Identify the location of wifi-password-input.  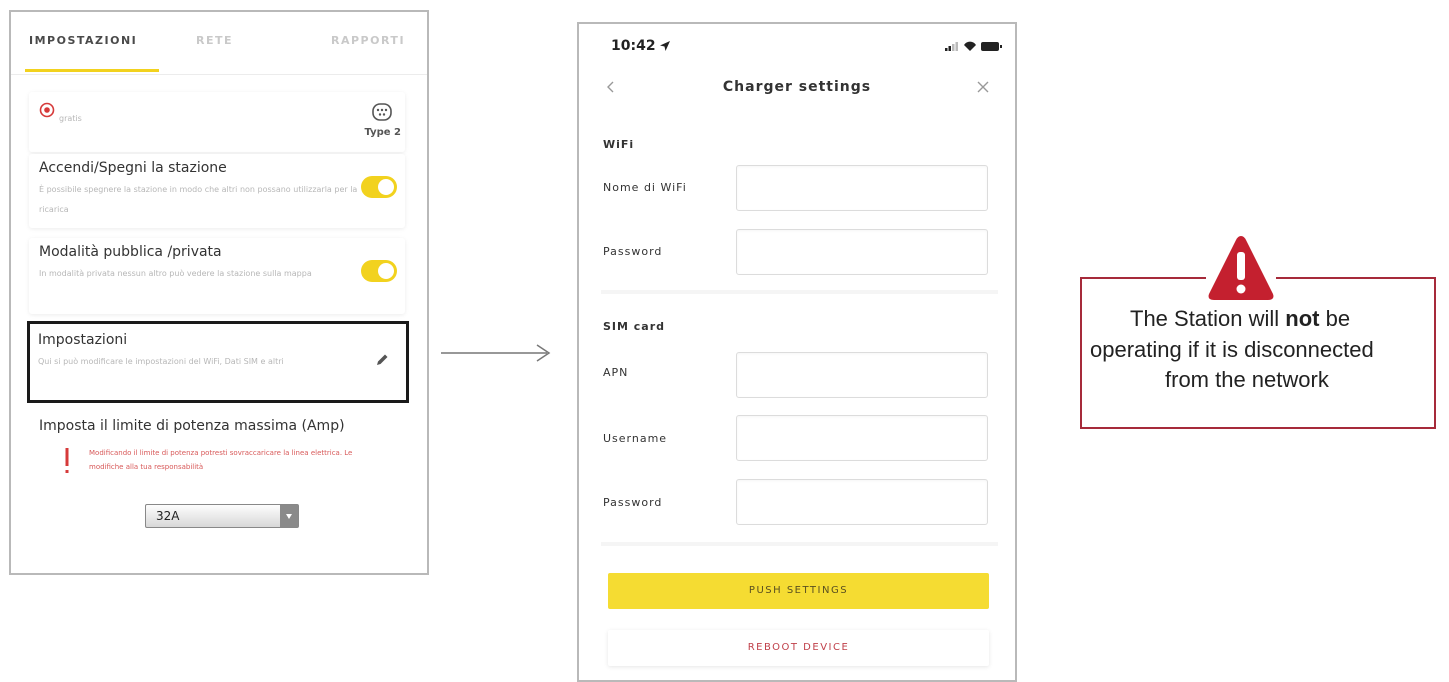
(862, 252).